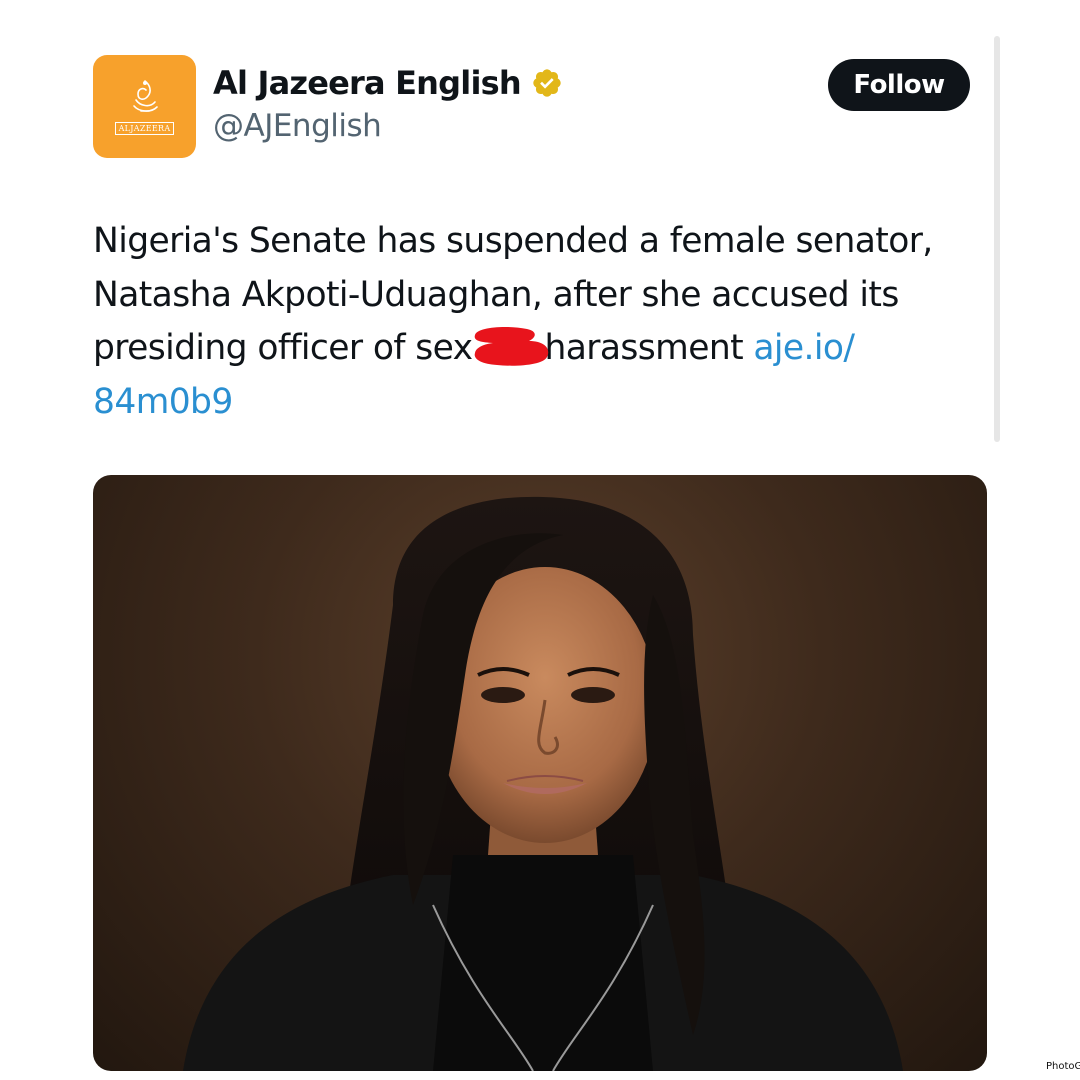 This screenshot has width=1080, height=1080. I want to click on scrollbar, so click(997, 239).